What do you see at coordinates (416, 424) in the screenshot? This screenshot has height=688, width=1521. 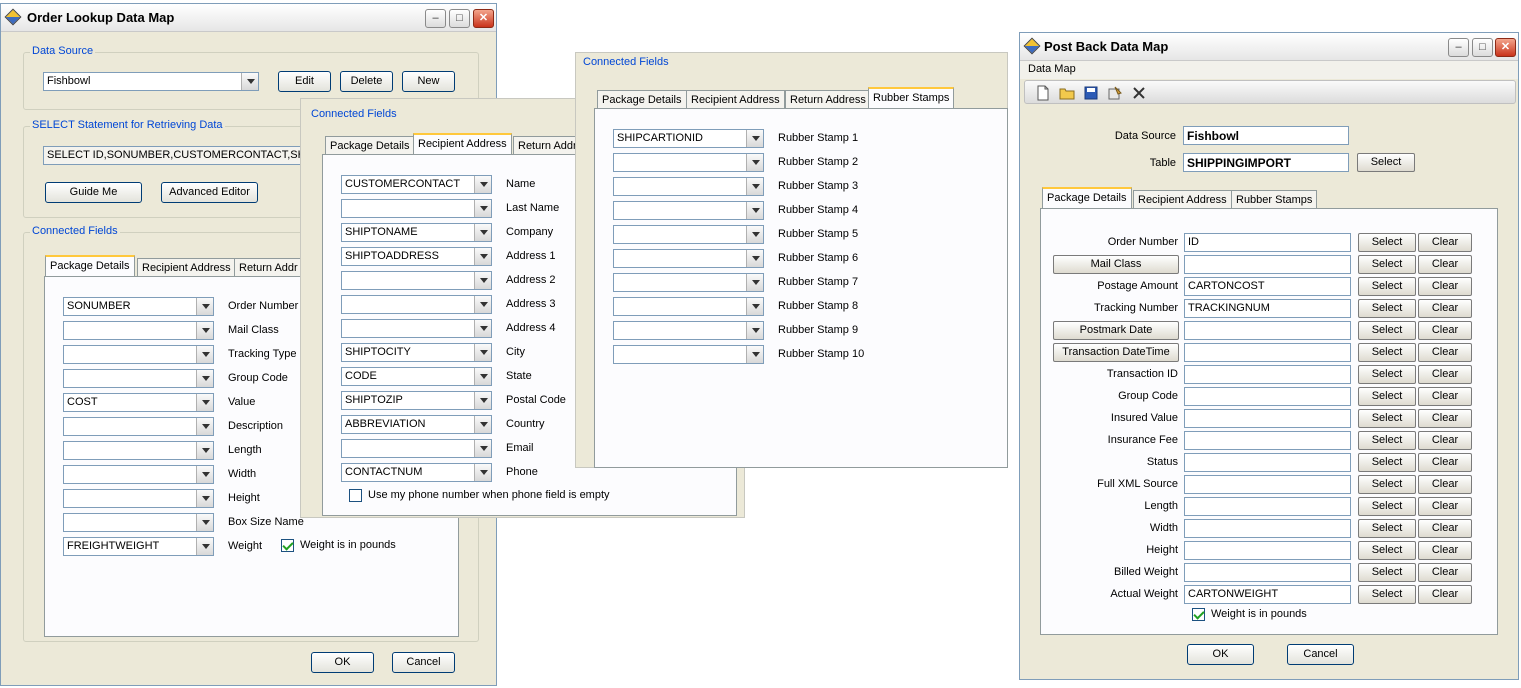 I see `field-combo: ABBREVIATION` at bounding box center [416, 424].